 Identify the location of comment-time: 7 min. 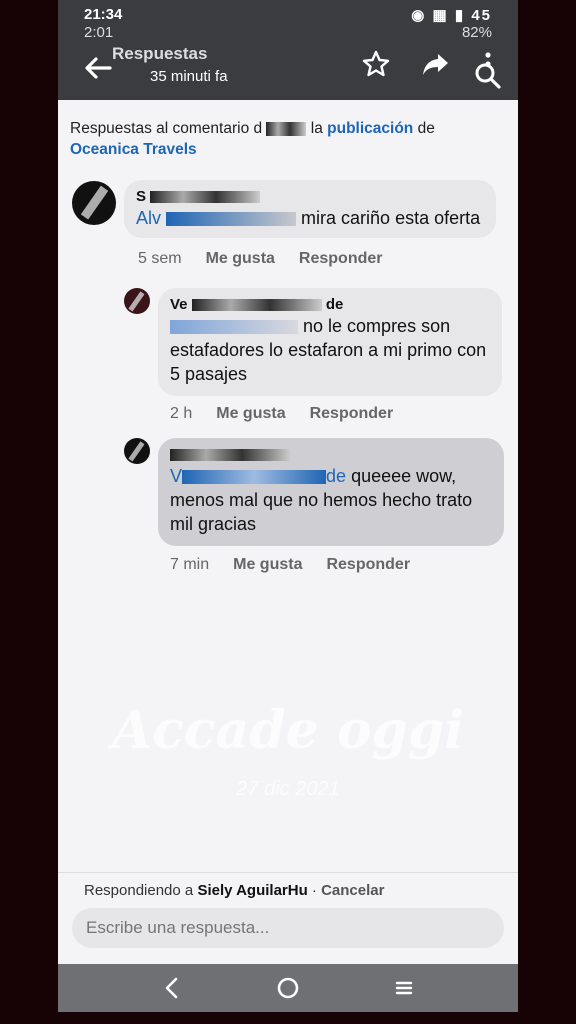
(190, 564).